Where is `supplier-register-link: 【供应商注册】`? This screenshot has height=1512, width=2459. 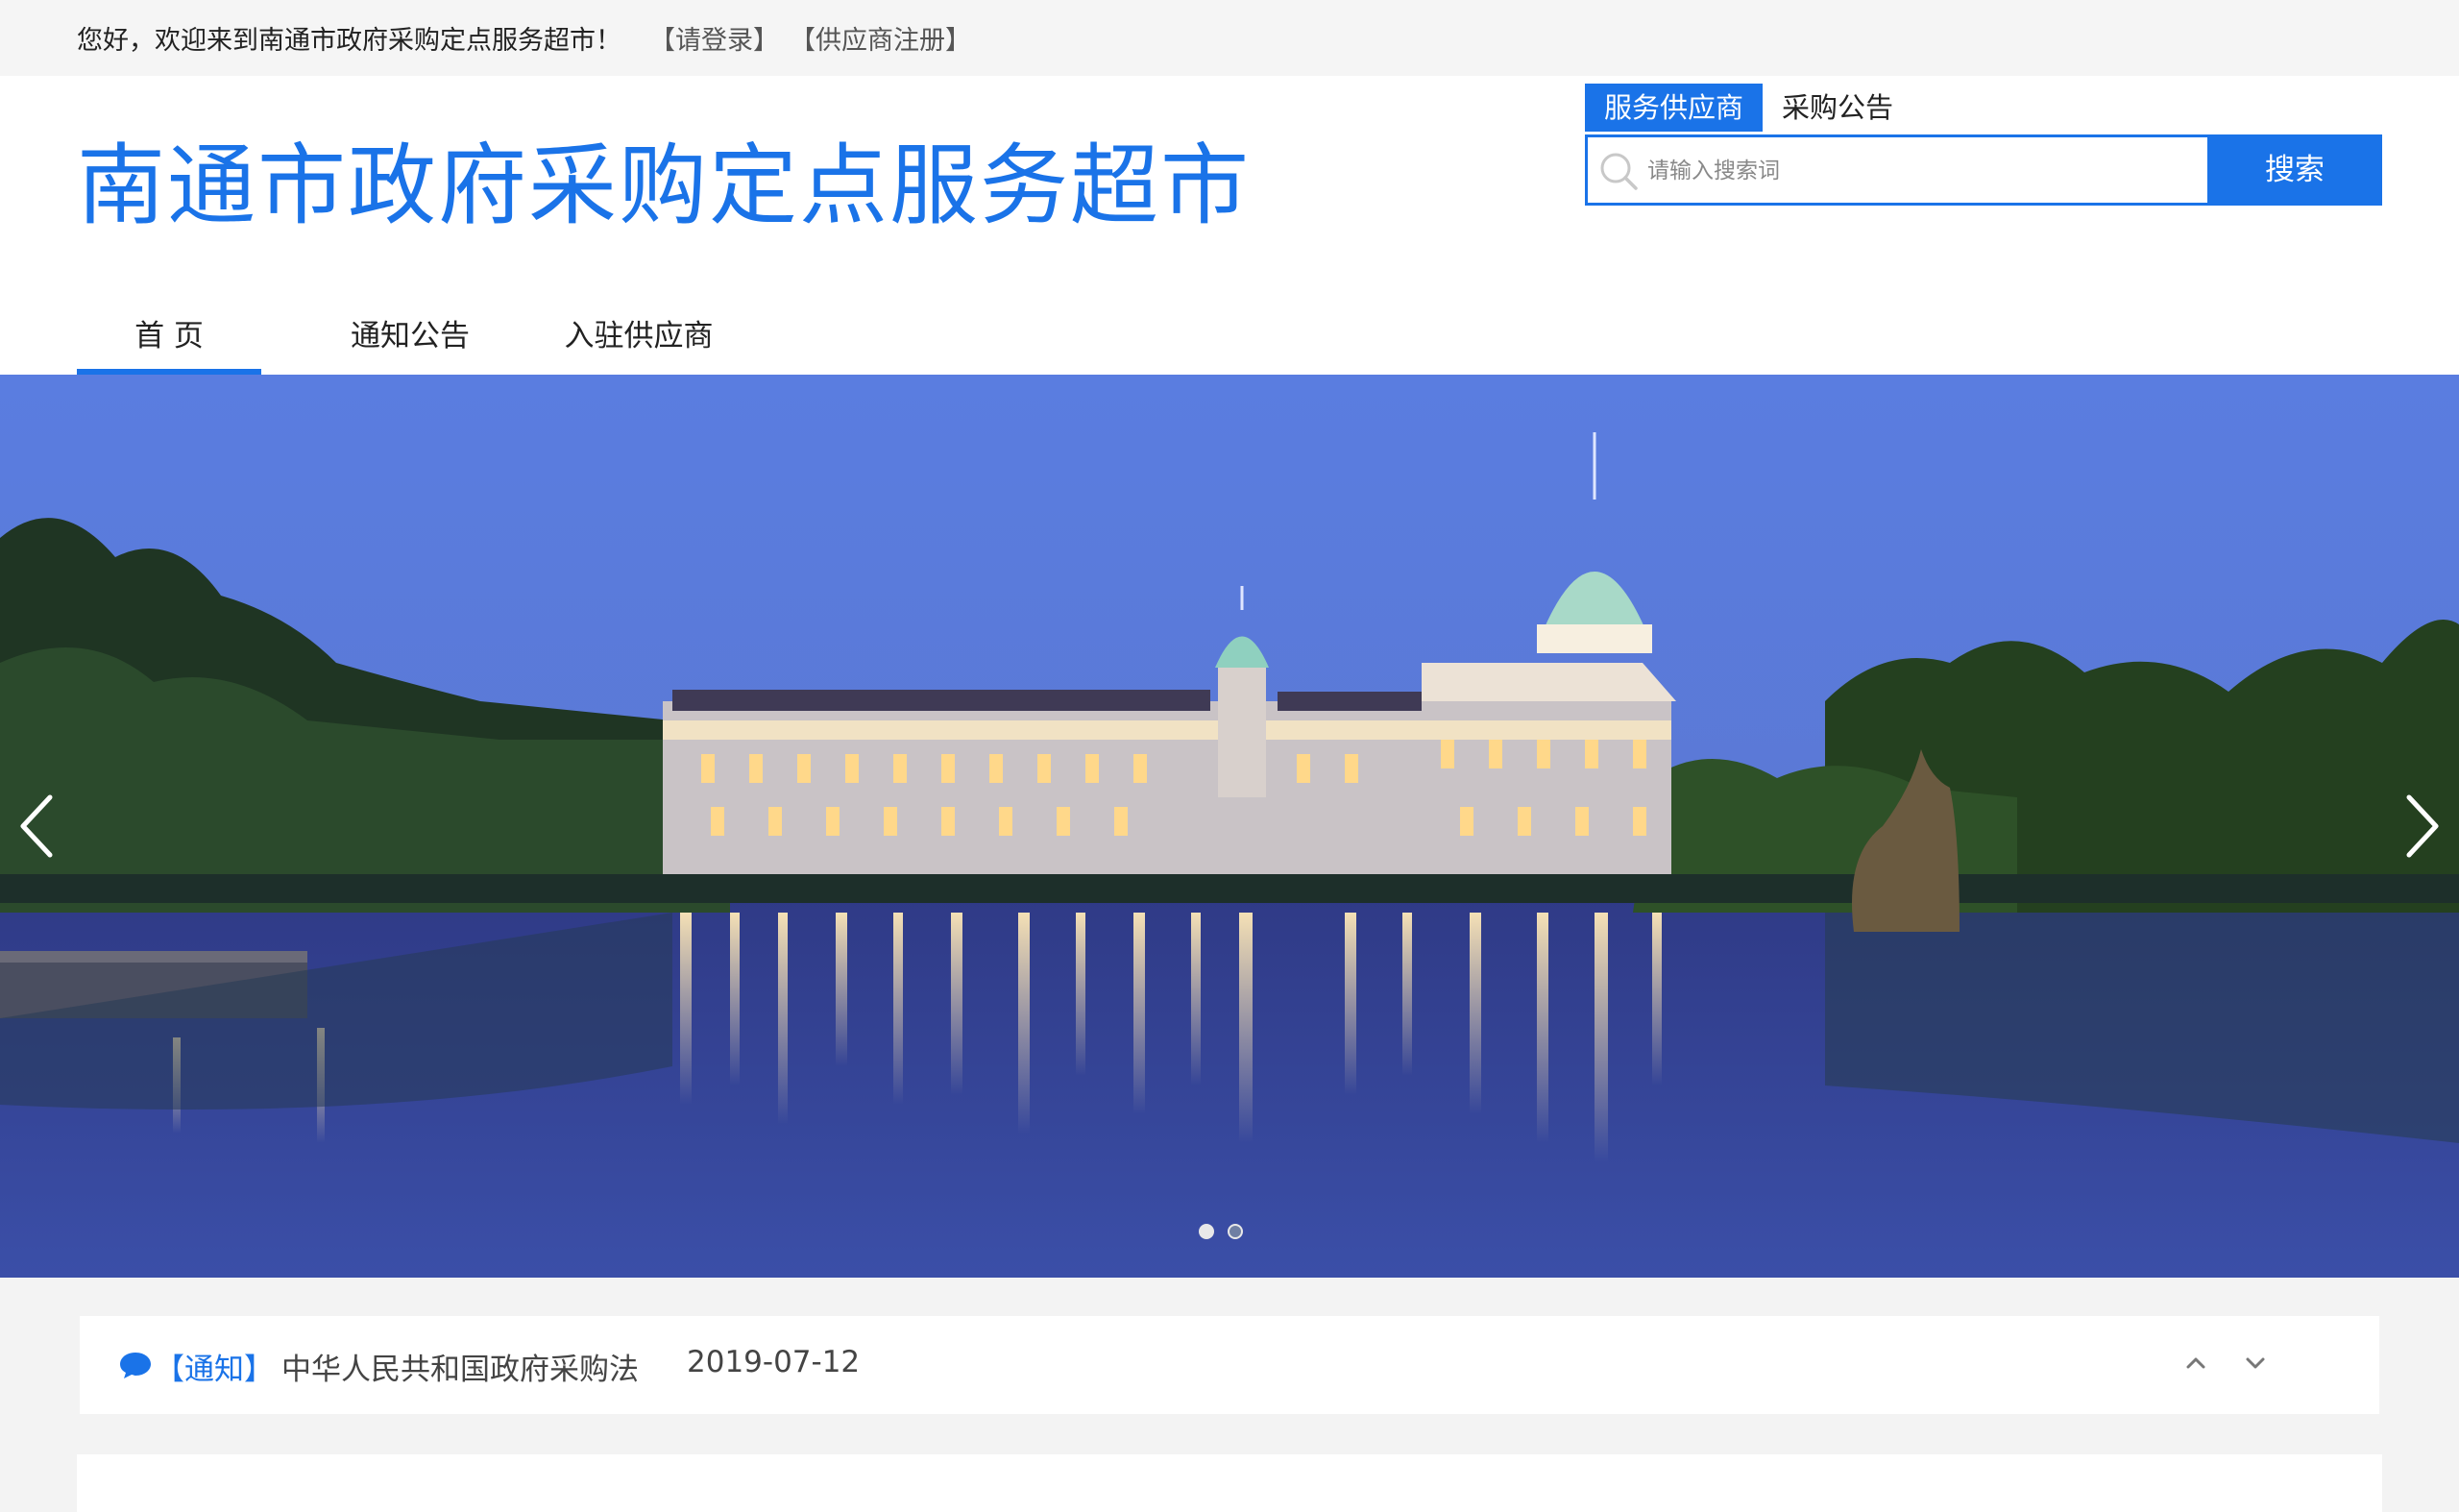
supplier-register-link: 【供应商注册】 is located at coordinates (880, 38).